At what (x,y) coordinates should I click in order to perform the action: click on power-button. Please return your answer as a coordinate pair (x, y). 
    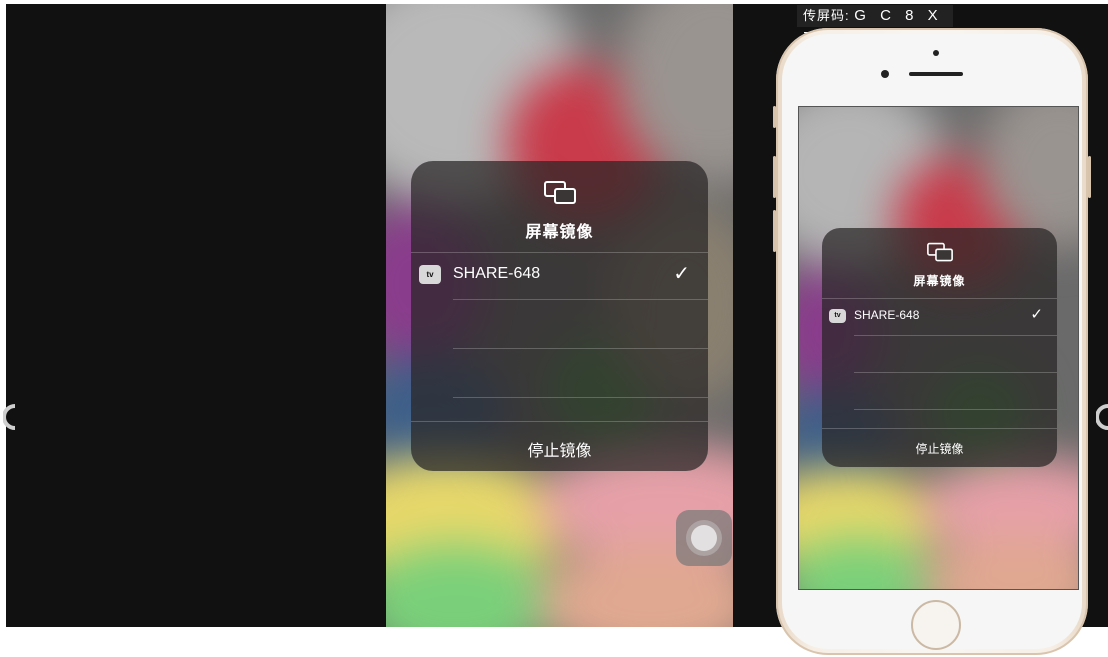
    Looking at the image, I should click on (1089, 177).